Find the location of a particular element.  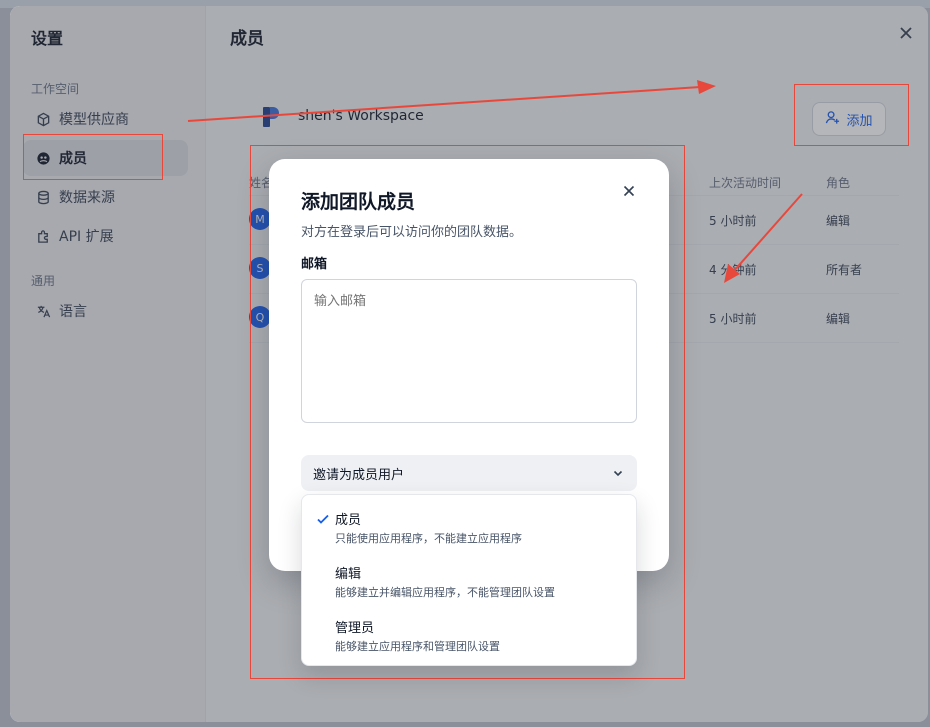

option-name: 管理员 is located at coordinates (355, 628).